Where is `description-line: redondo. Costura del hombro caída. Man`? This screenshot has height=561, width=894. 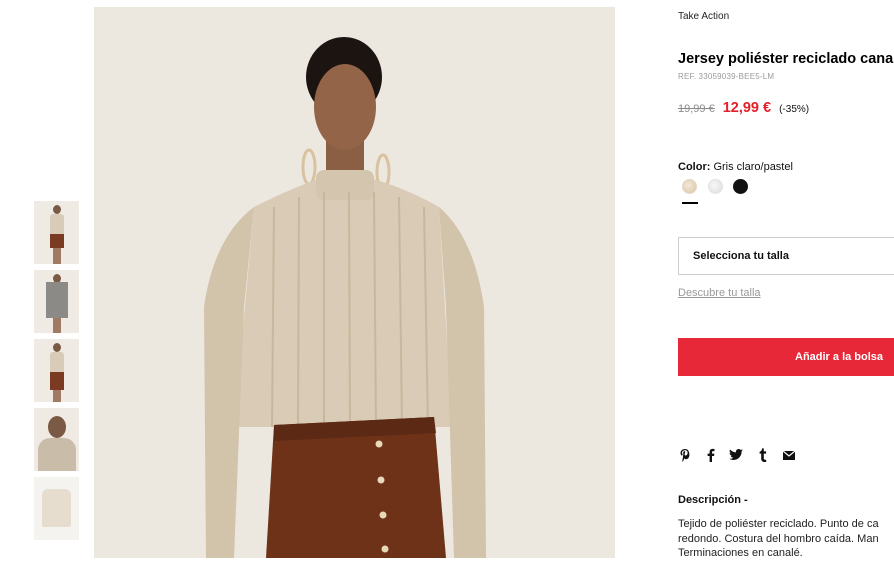
description-line: redondo. Costura del hombro caída. Man is located at coordinates (778, 538).